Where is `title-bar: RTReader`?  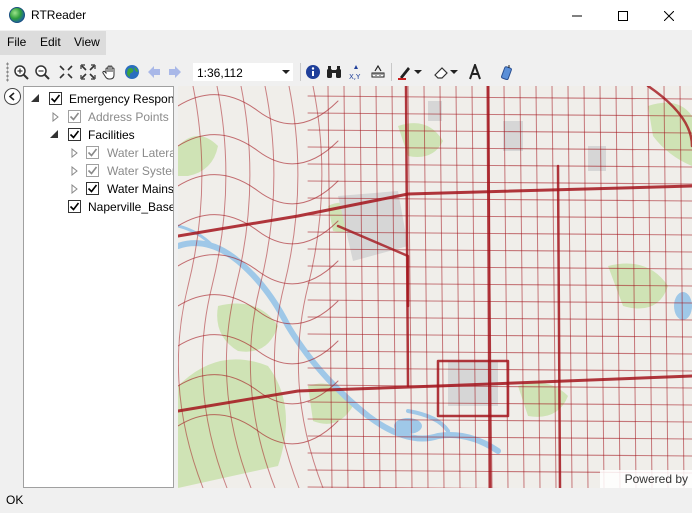
title-bar: RTReader is located at coordinates (346, 15).